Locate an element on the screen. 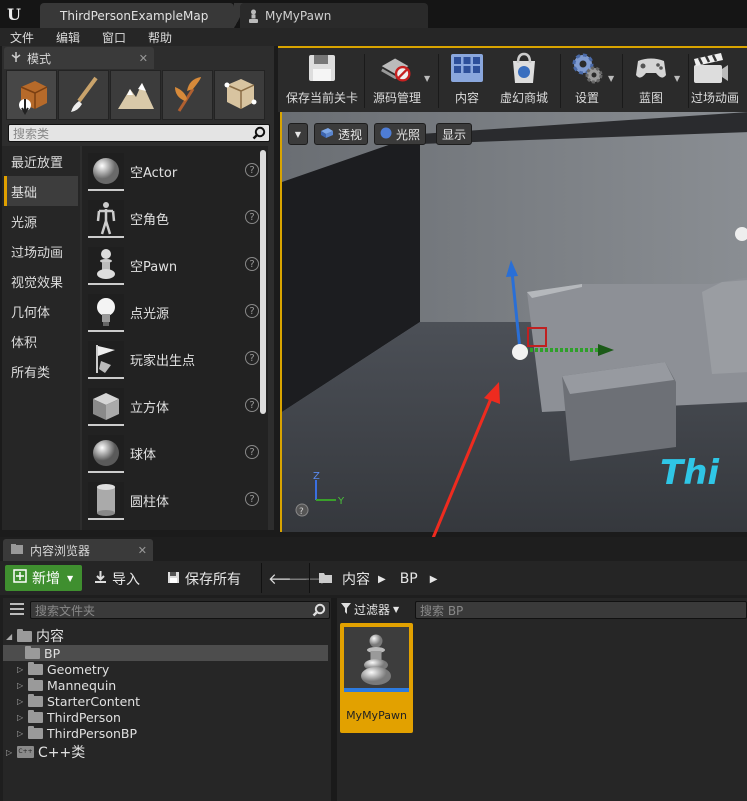  place-item-point-light: 点光源 ? is located at coordinates (174, 313).